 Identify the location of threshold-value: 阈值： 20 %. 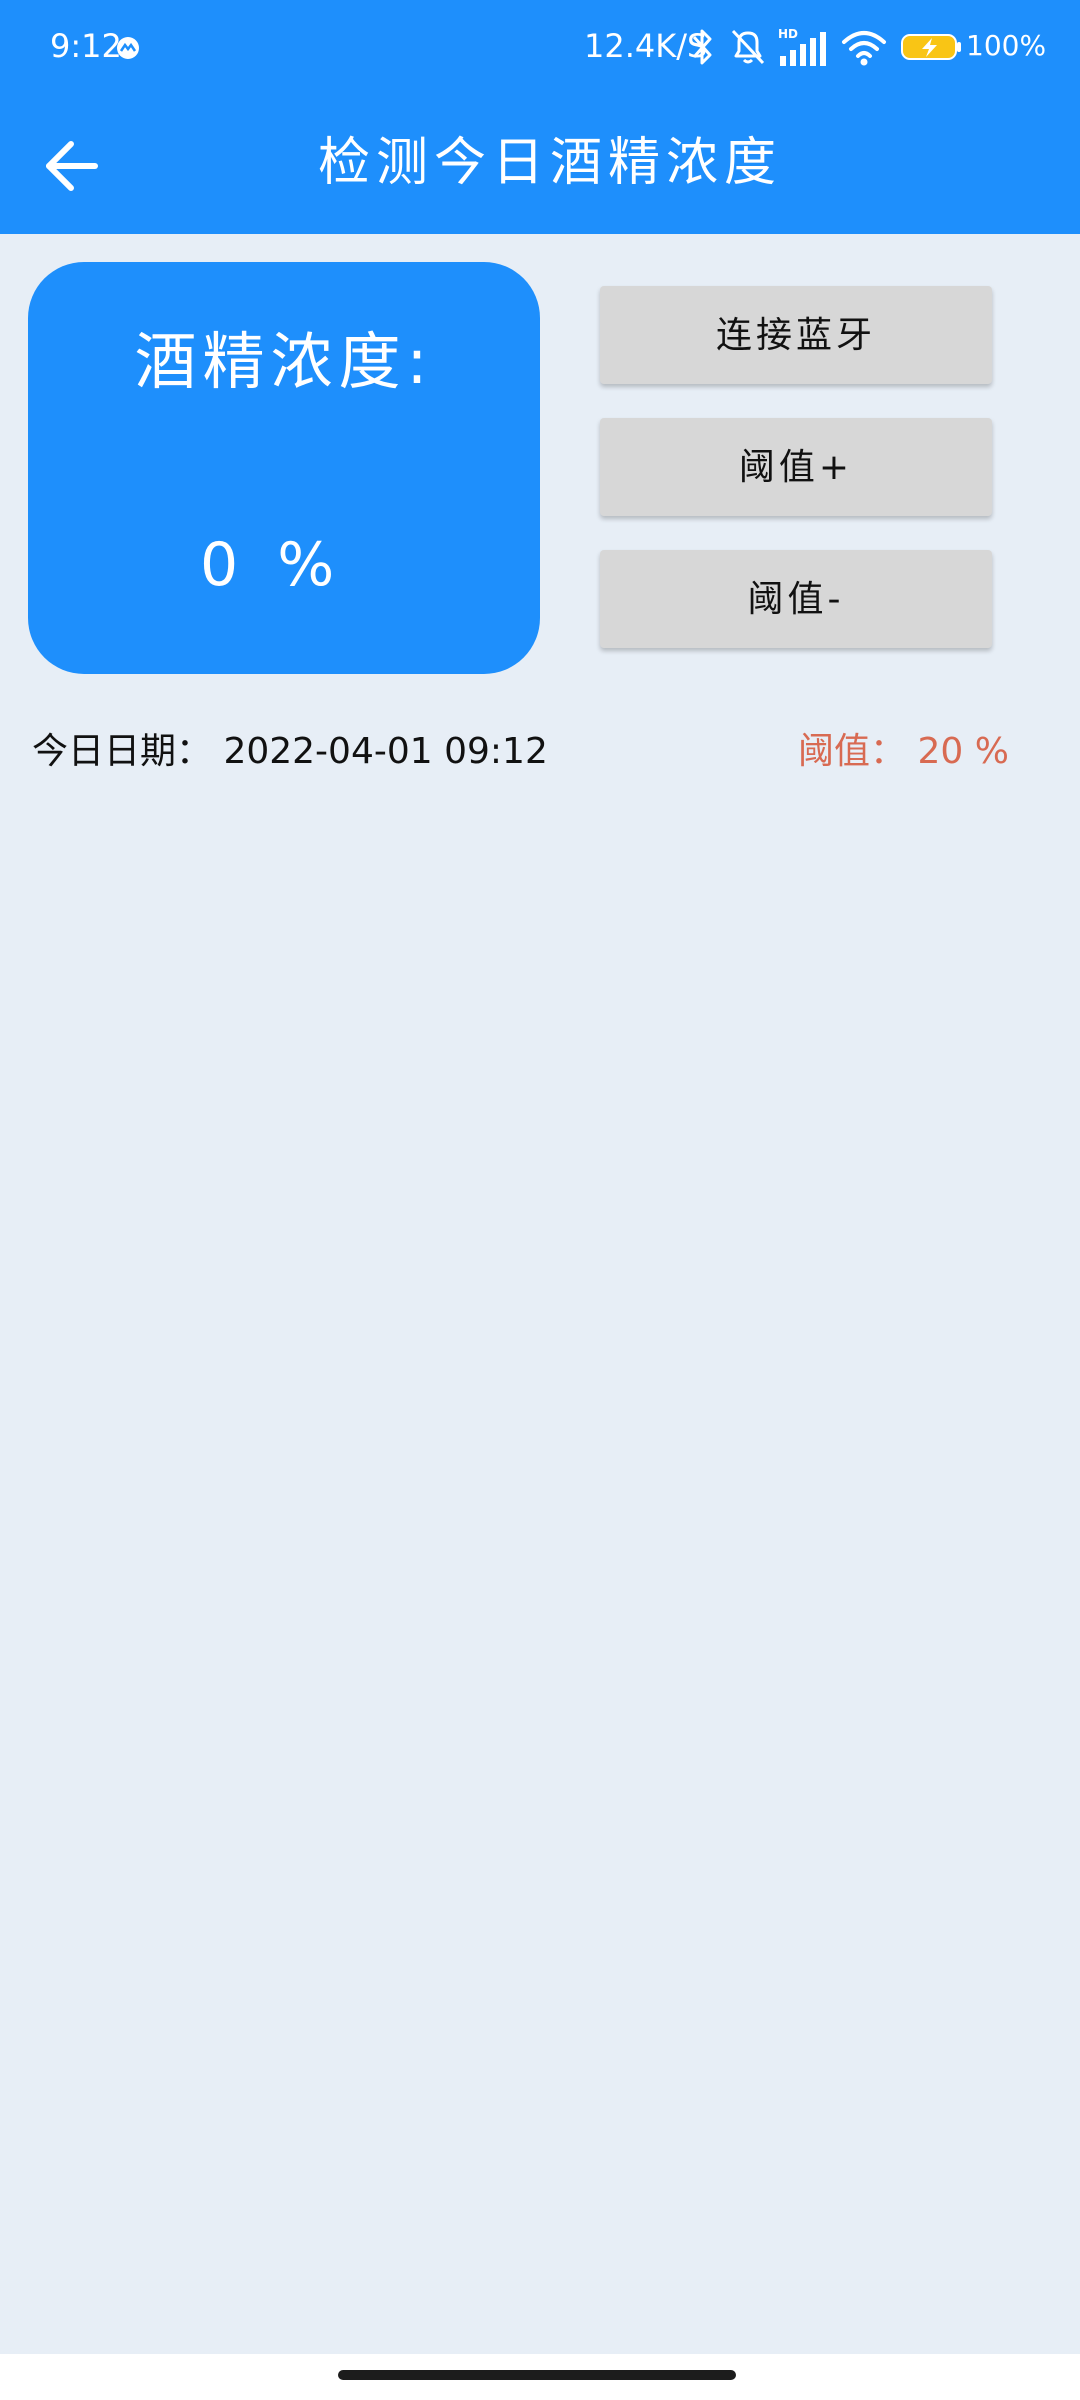
(903, 751).